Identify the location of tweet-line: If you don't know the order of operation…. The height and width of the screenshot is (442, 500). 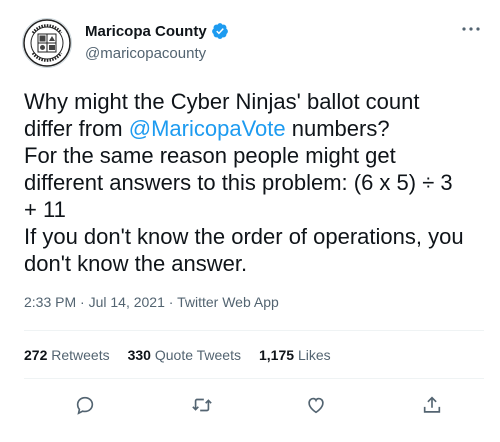
(259, 236).